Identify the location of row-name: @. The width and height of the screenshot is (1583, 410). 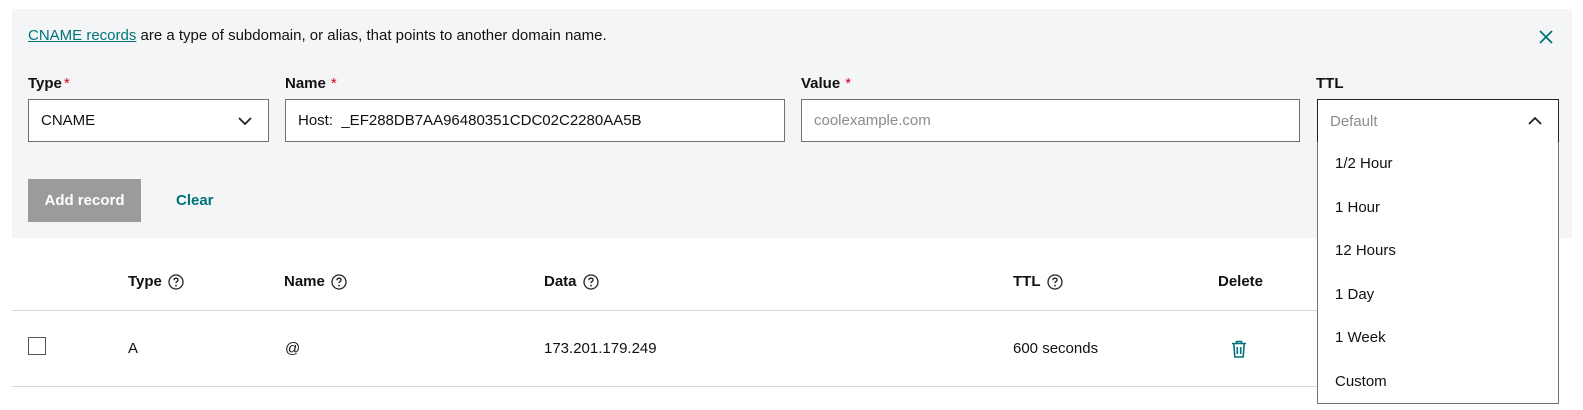
(293, 348).